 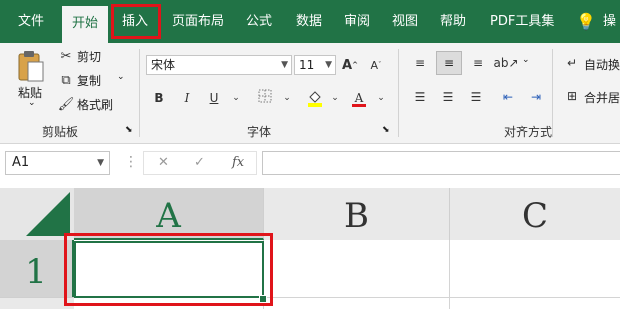 What do you see at coordinates (572, 63) in the screenshot?
I see `wrap-text-icon: ↵` at bounding box center [572, 63].